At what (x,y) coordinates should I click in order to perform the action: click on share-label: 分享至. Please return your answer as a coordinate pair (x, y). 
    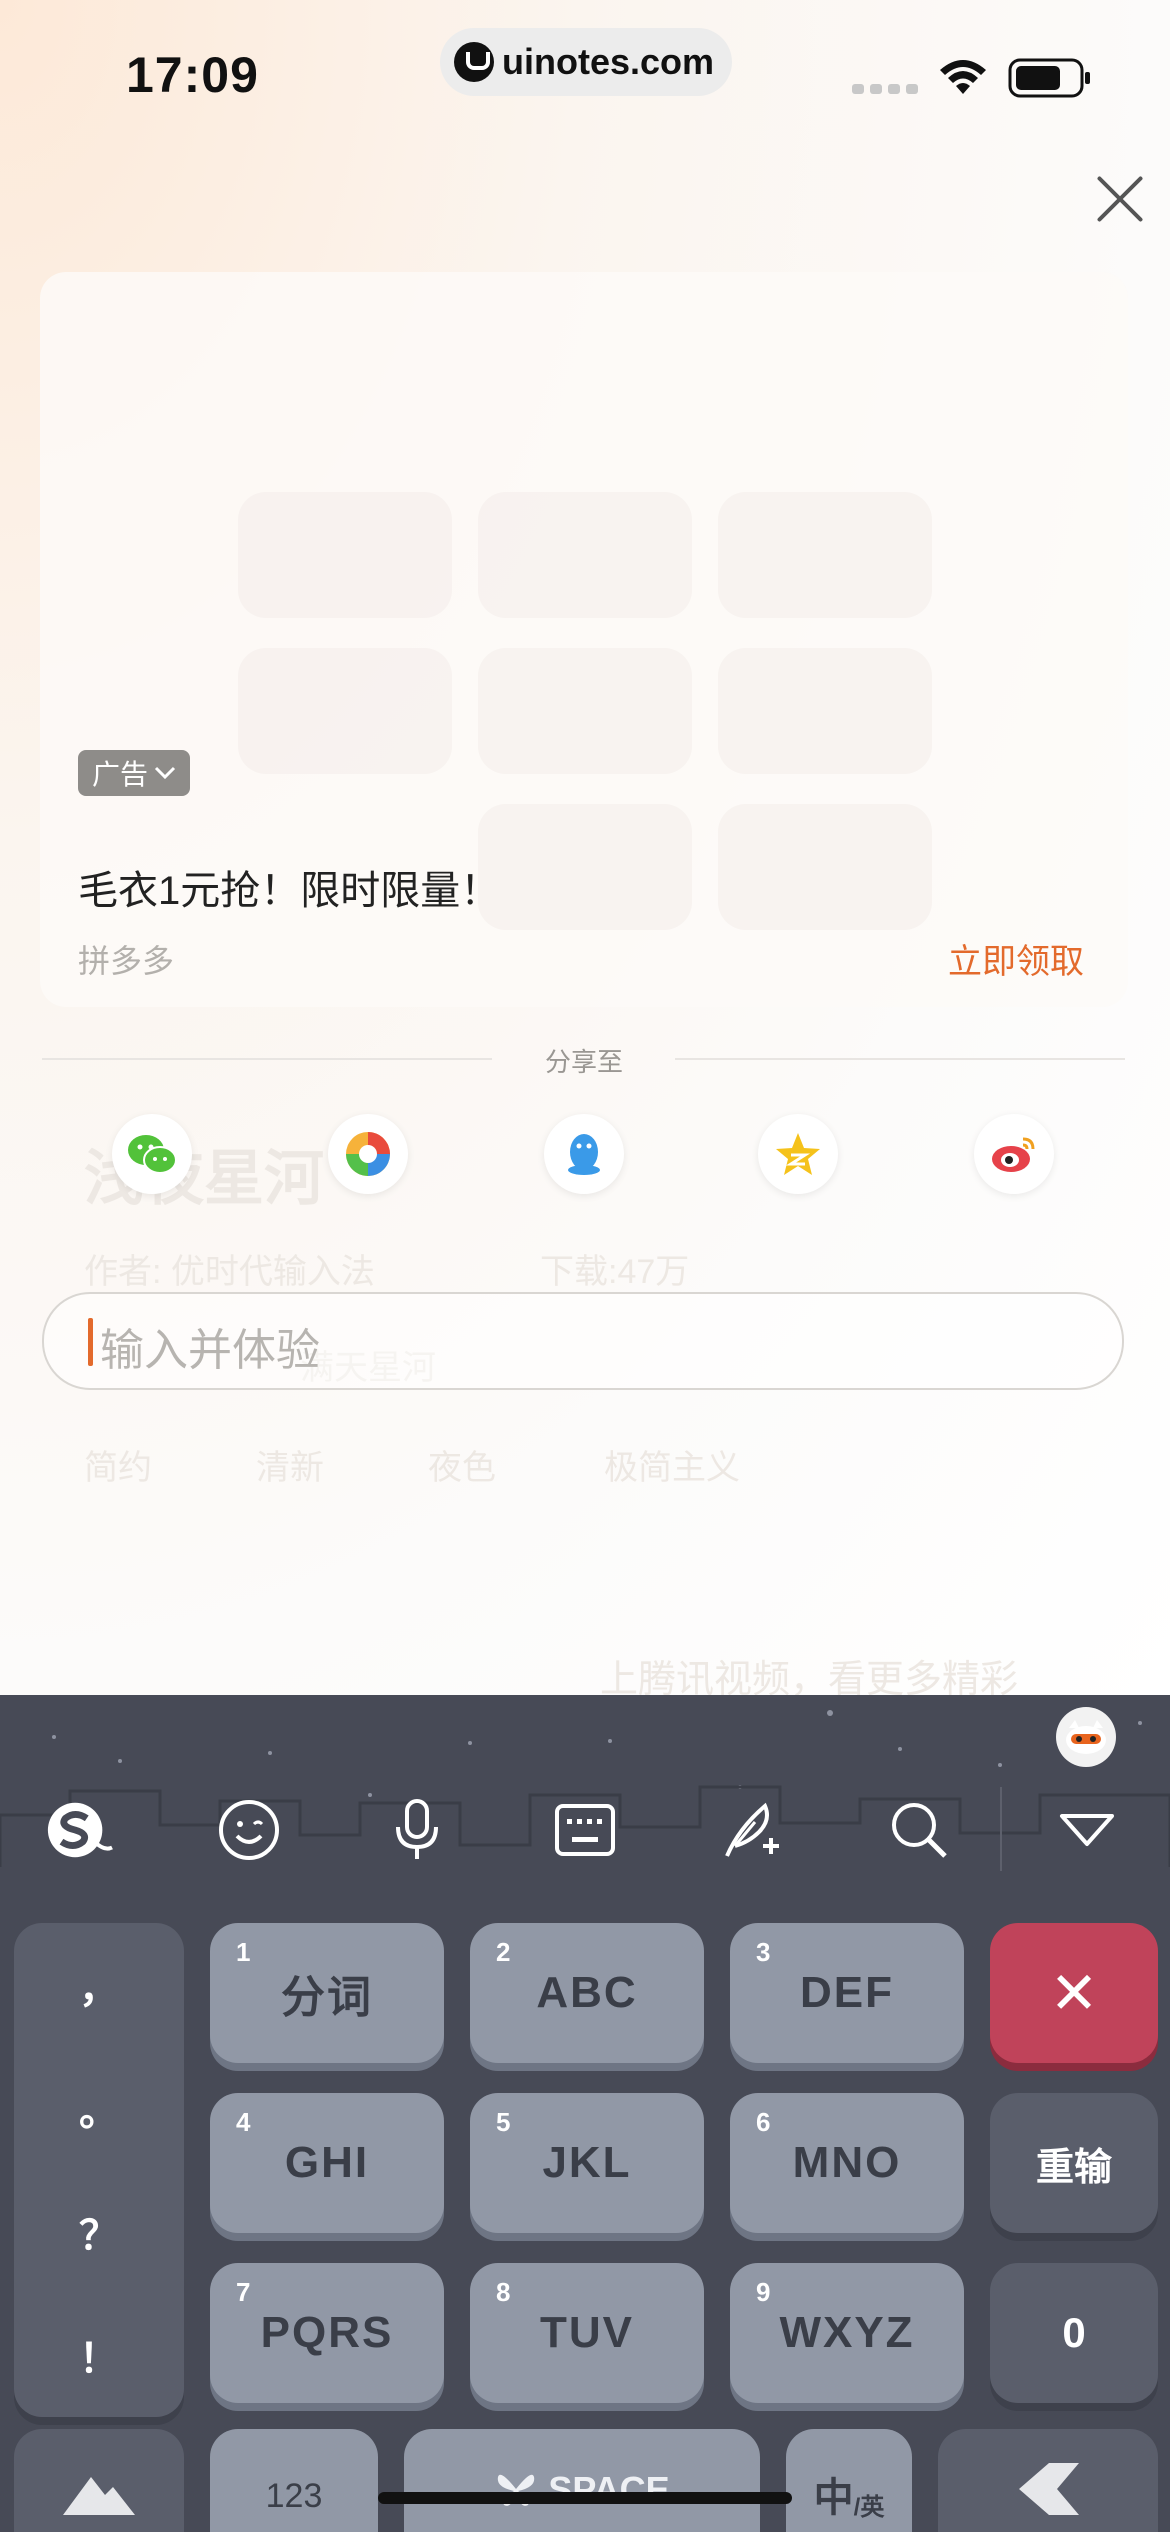
    Looking at the image, I should click on (584, 1062).